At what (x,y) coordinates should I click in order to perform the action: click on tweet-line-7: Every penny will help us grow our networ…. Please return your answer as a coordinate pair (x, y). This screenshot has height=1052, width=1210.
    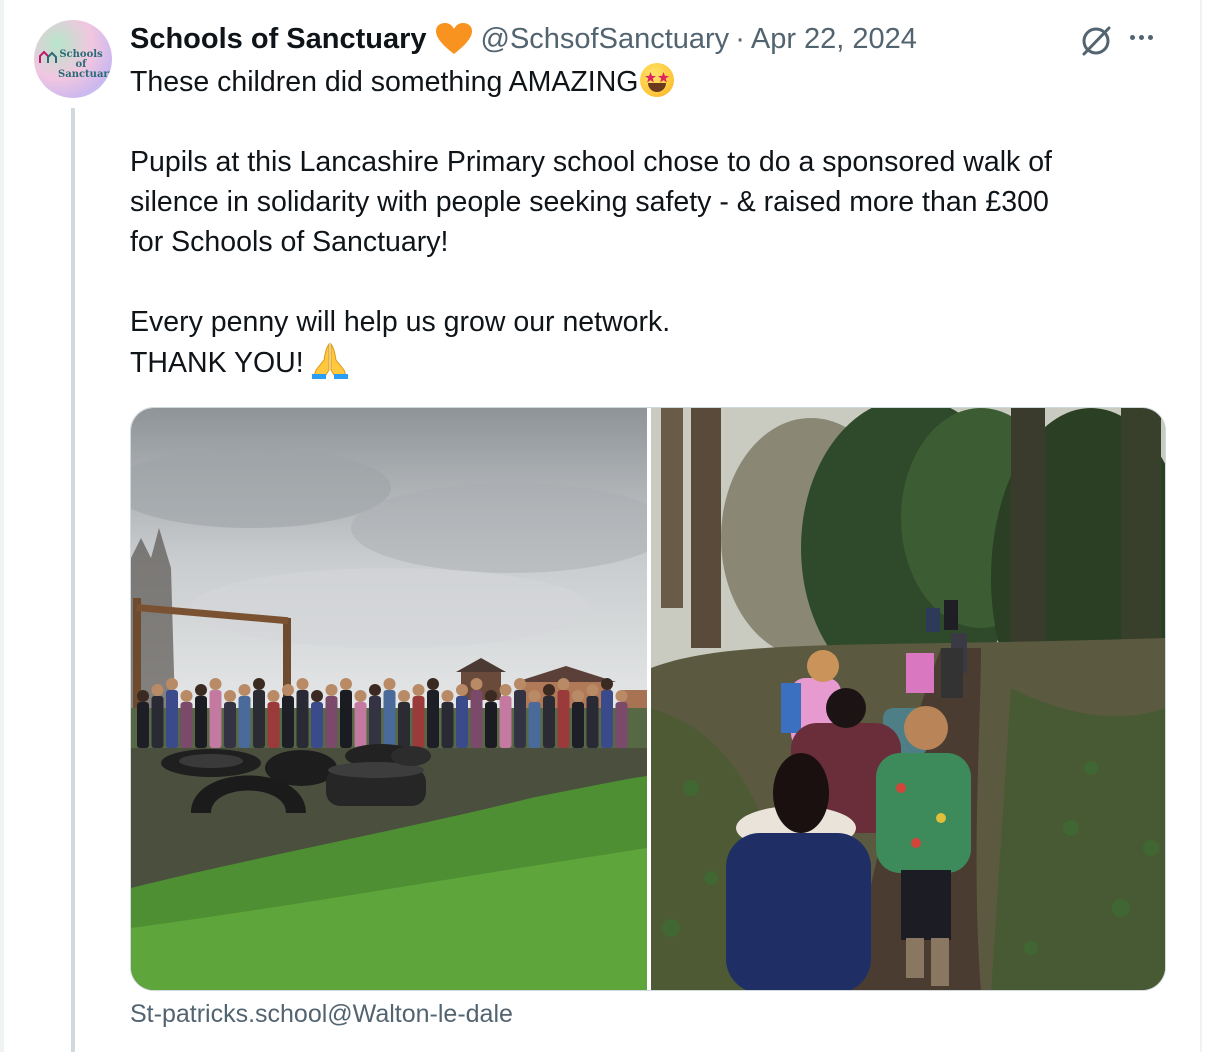
    Looking at the image, I should click on (400, 322).